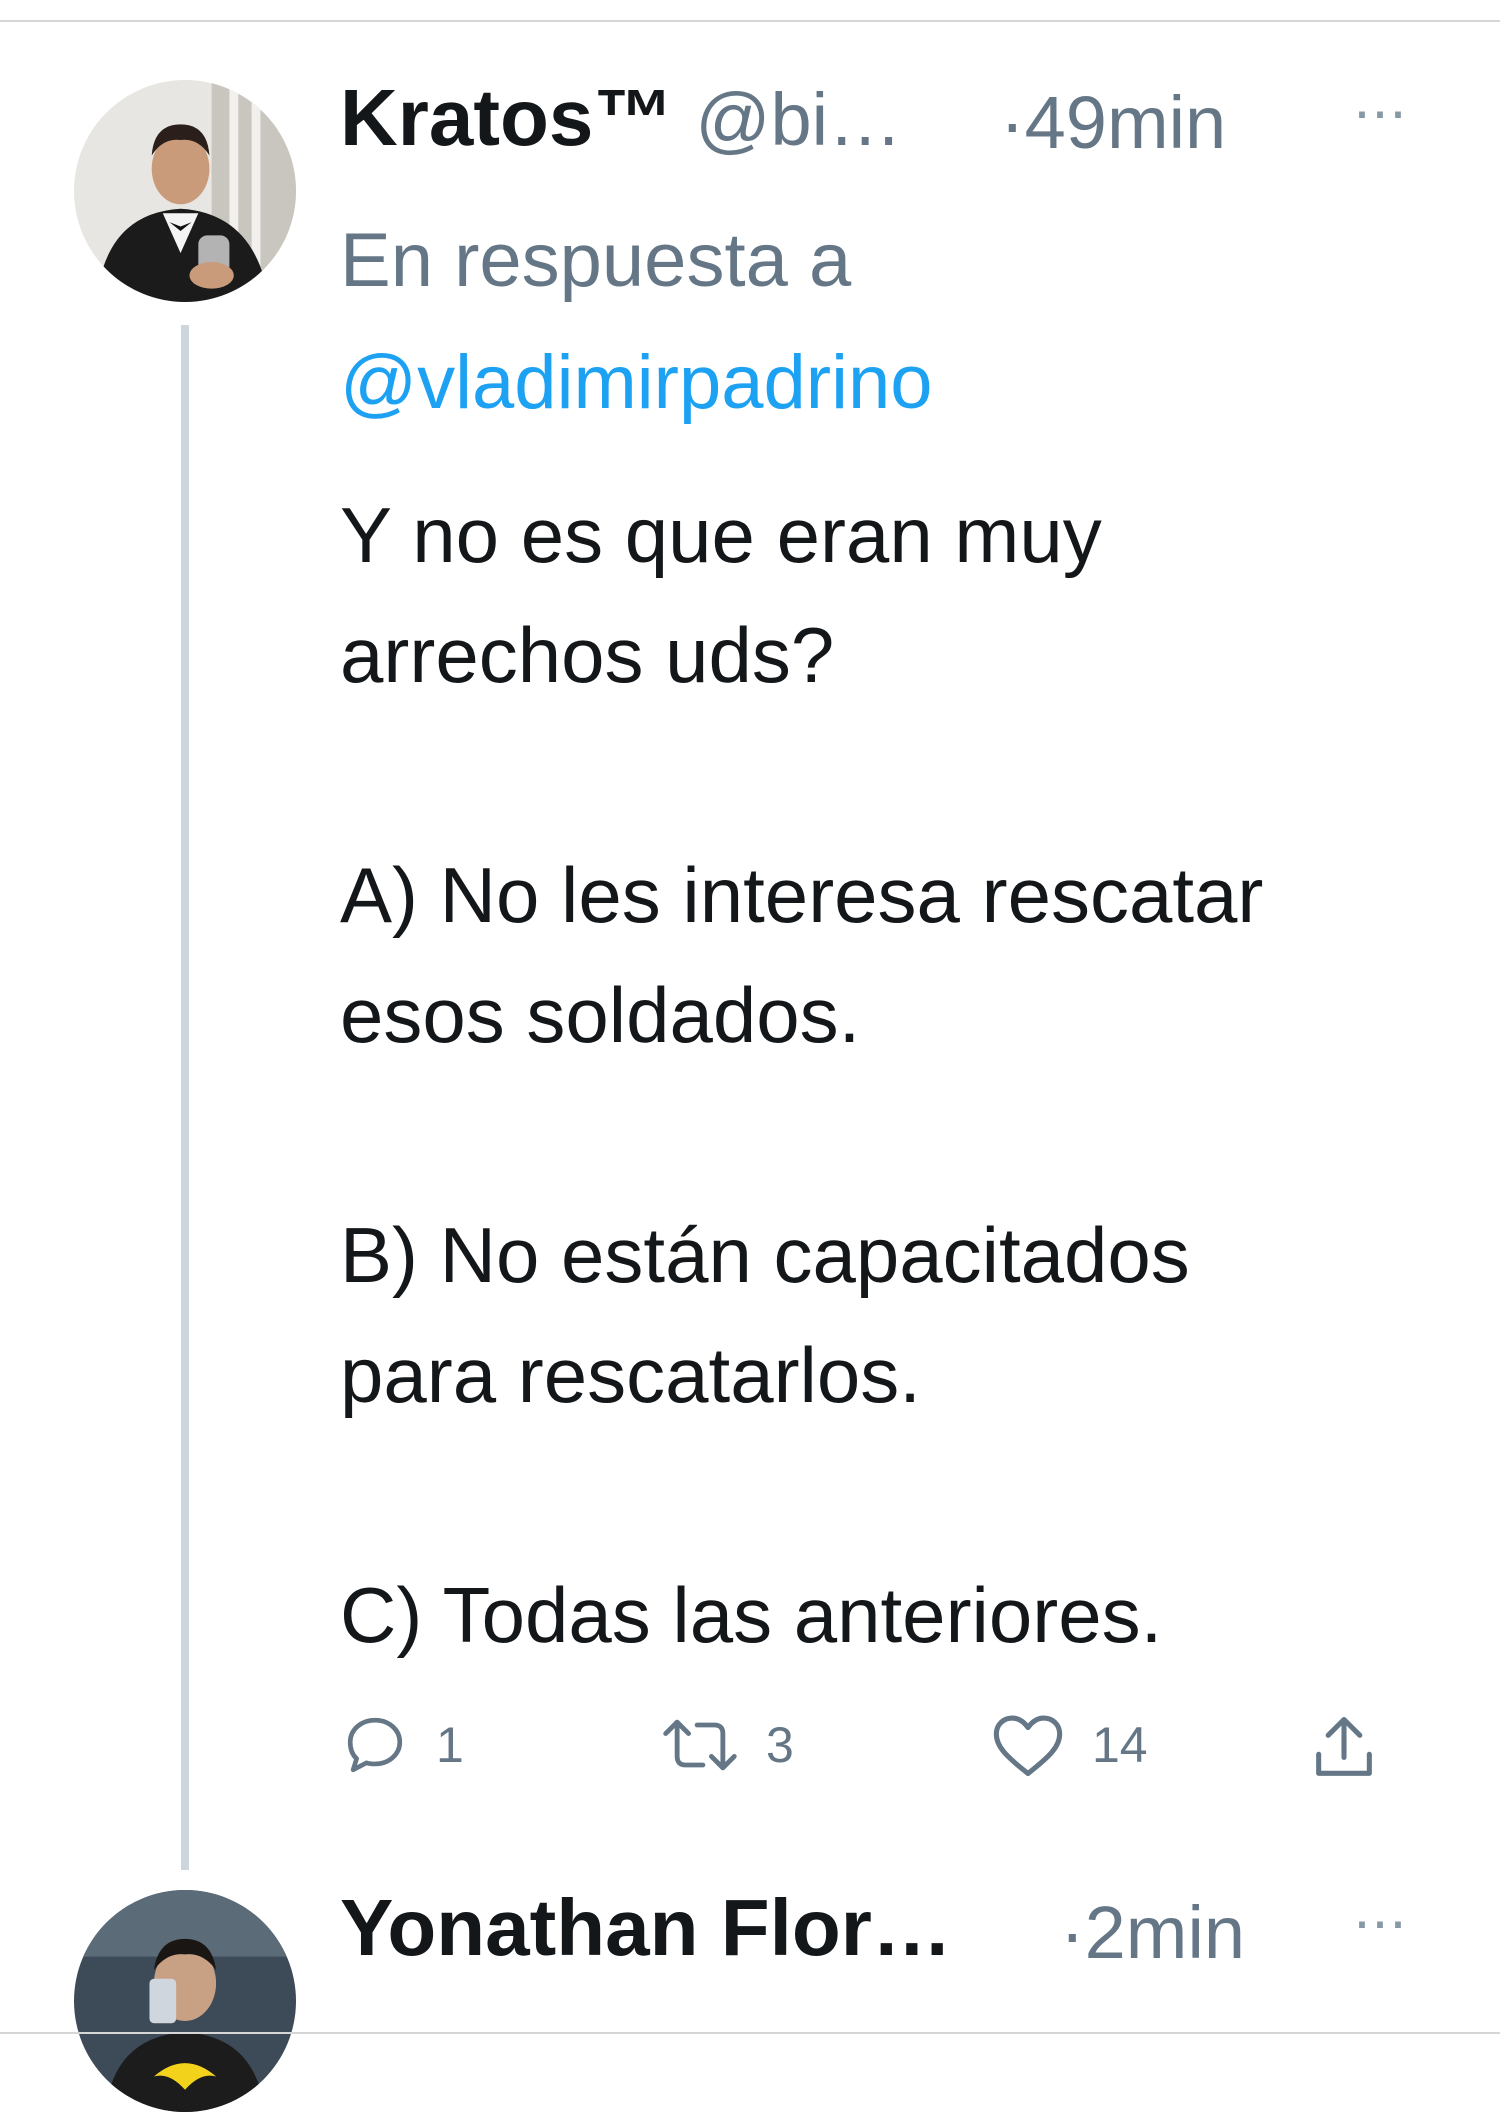 The height and width of the screenshot is (2112, 1500). I want to click on share-icon, so click(1344, 1746).